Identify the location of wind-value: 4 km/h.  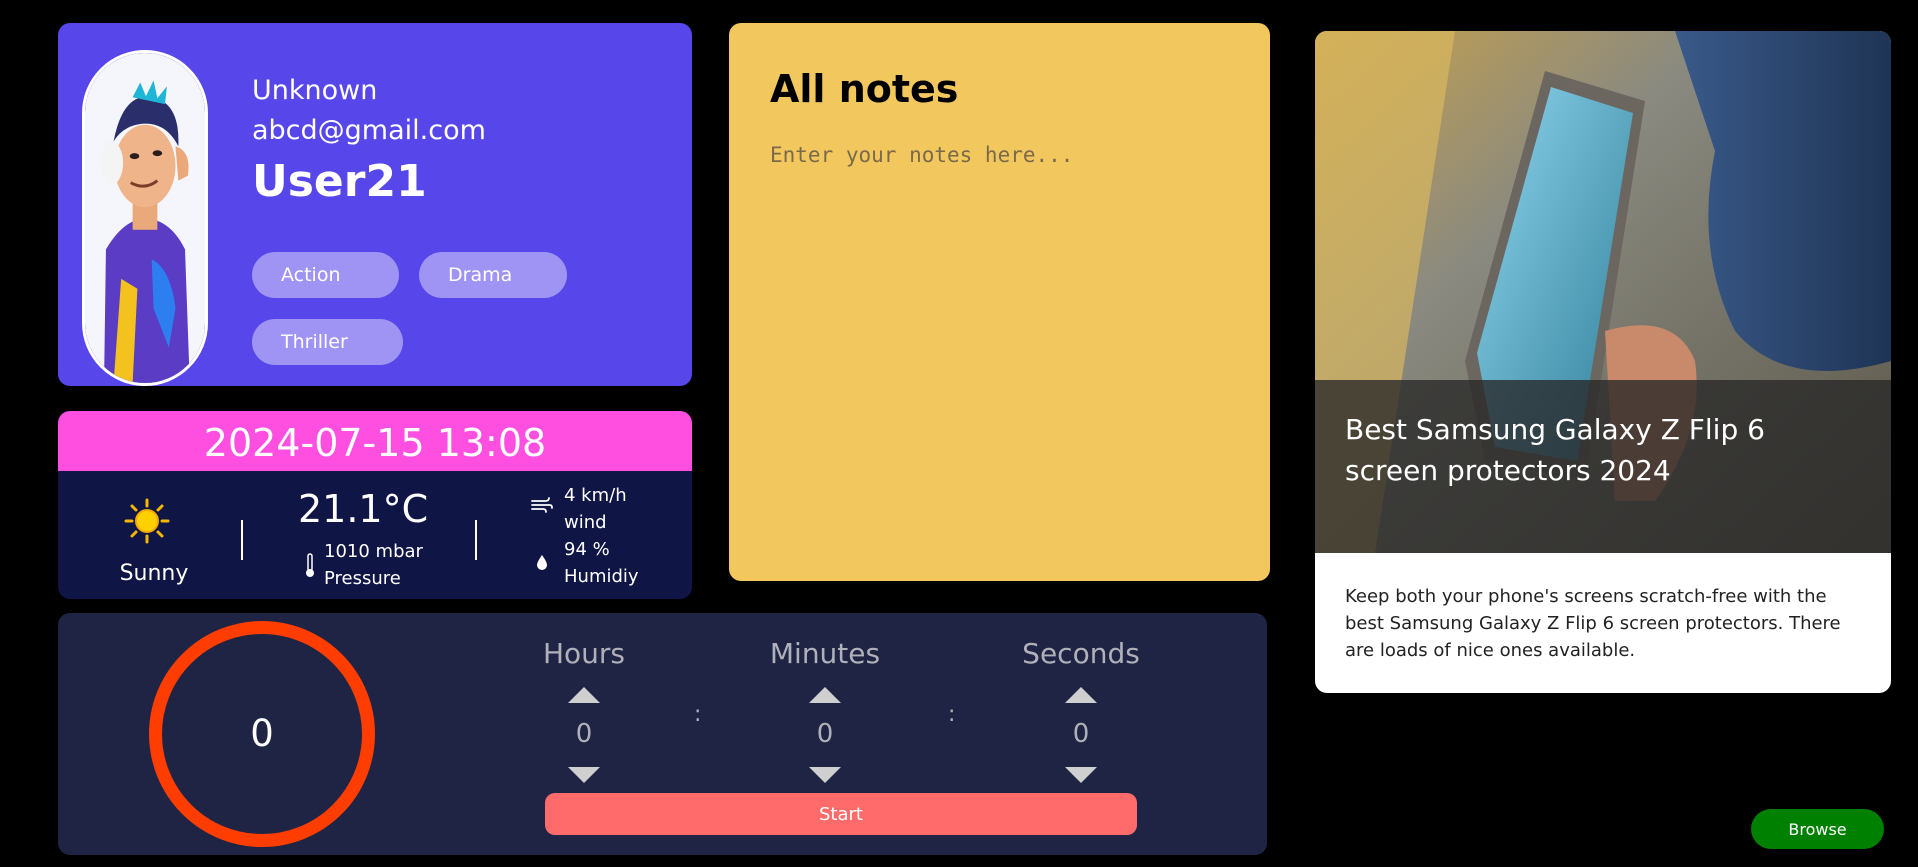
(595, 495).